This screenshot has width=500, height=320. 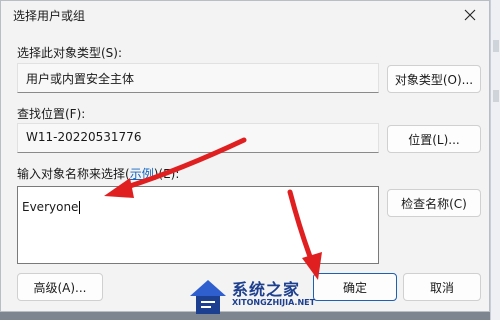 What do you see at coordinates (274, 302) in the screenshot?
I see `watermark-subtitle: XITONGZHIJIA.NET` at bounding box center [274, 302].